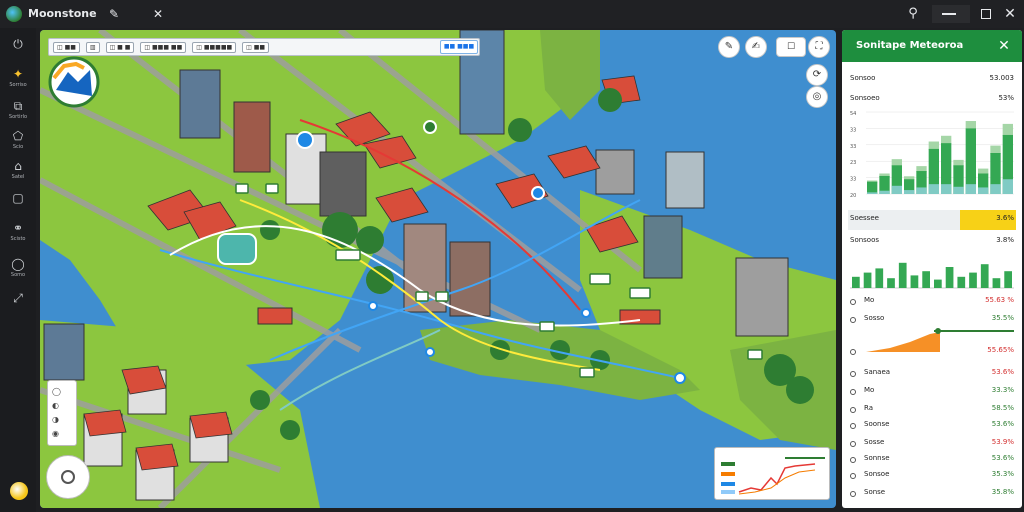 The image size is (1024, 512). I want to click on list-item: Sosso 35.5%, so click(932, 321).